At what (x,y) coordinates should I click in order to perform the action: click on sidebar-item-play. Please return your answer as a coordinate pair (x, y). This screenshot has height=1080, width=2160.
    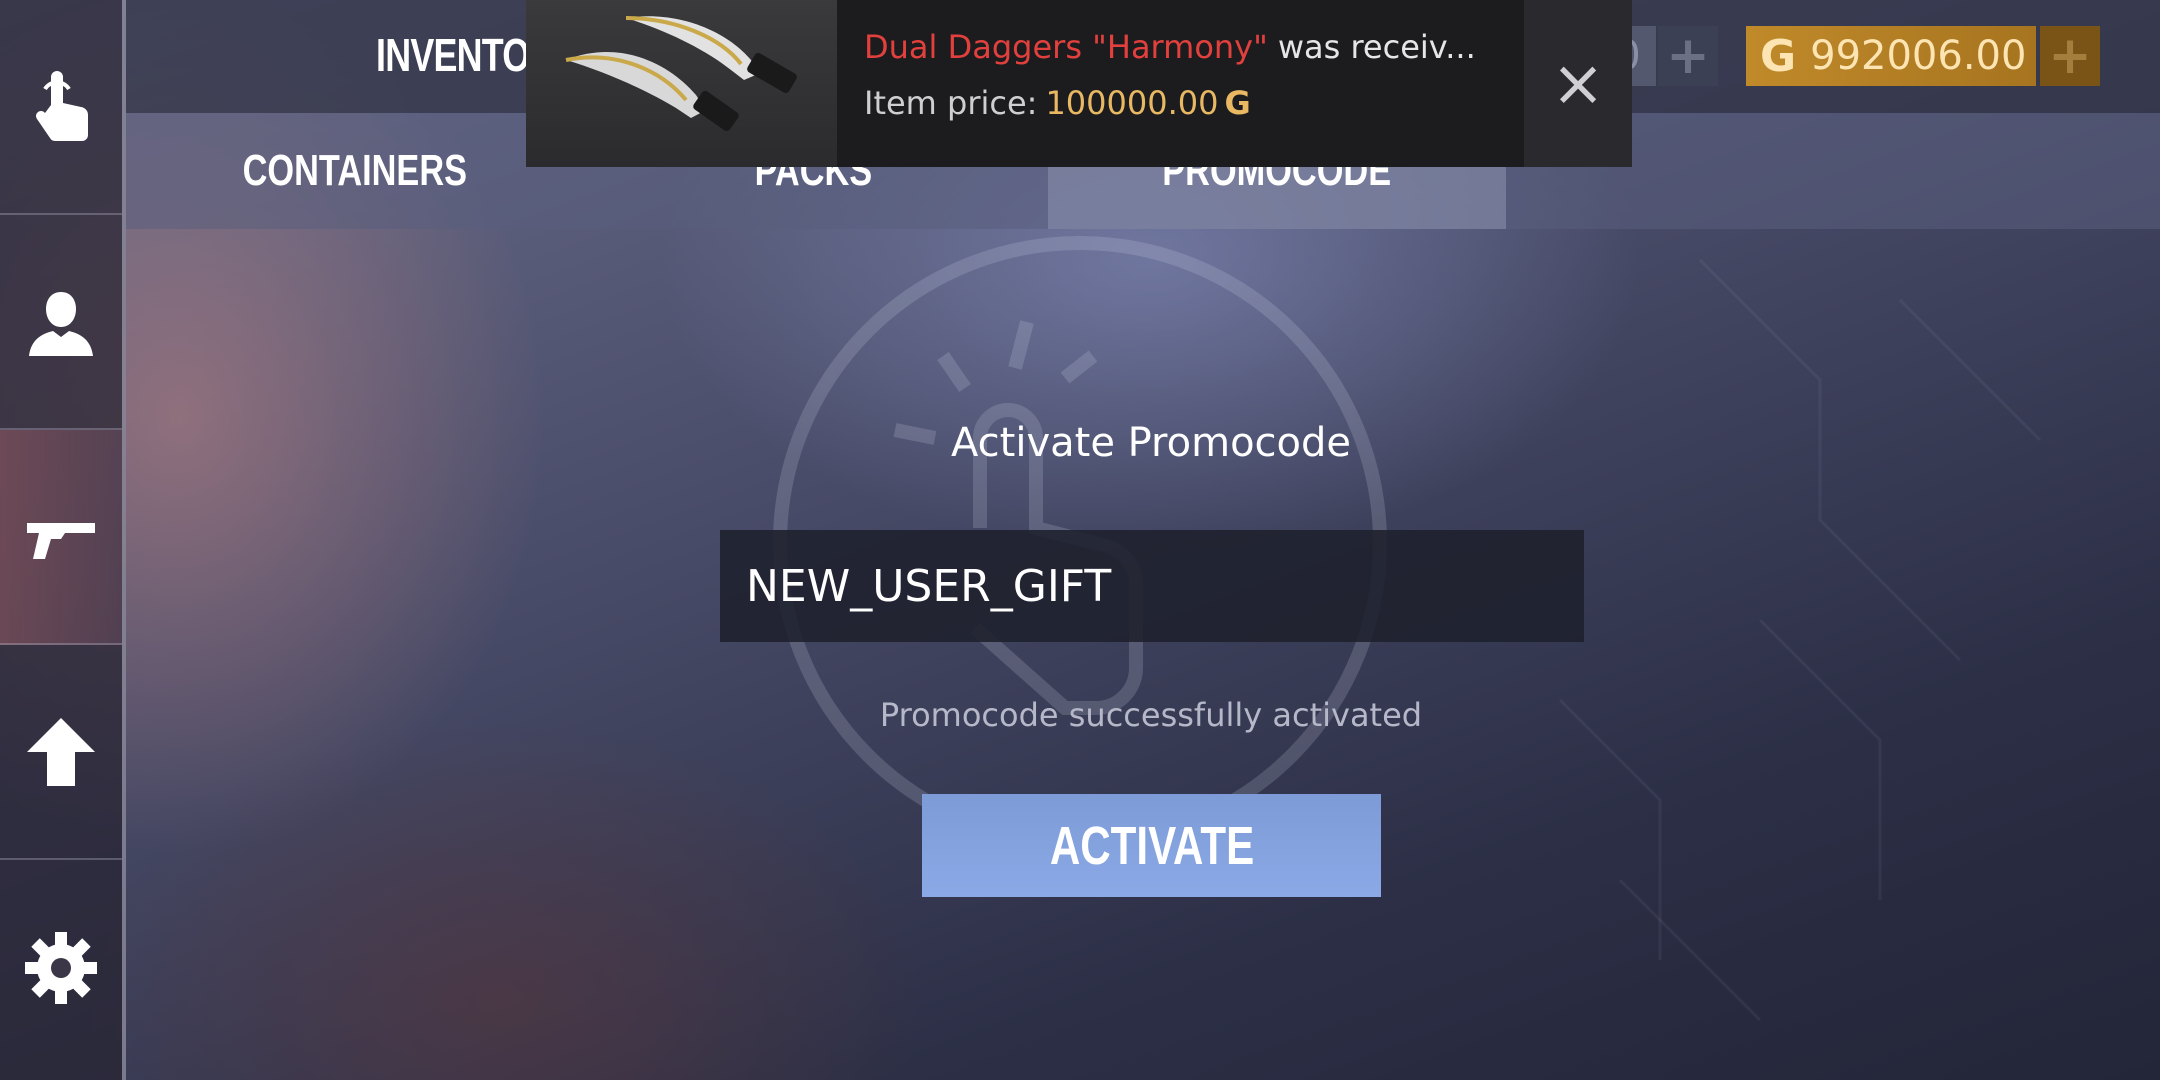
    Looking at the image, I should click on (61, 107).